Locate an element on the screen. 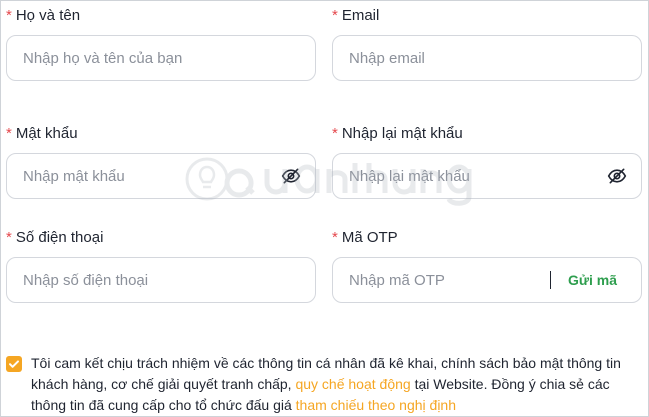 The height and width of the screenshot is (417, 649). confirm-password-input-box is located at coordinates (487, 176).